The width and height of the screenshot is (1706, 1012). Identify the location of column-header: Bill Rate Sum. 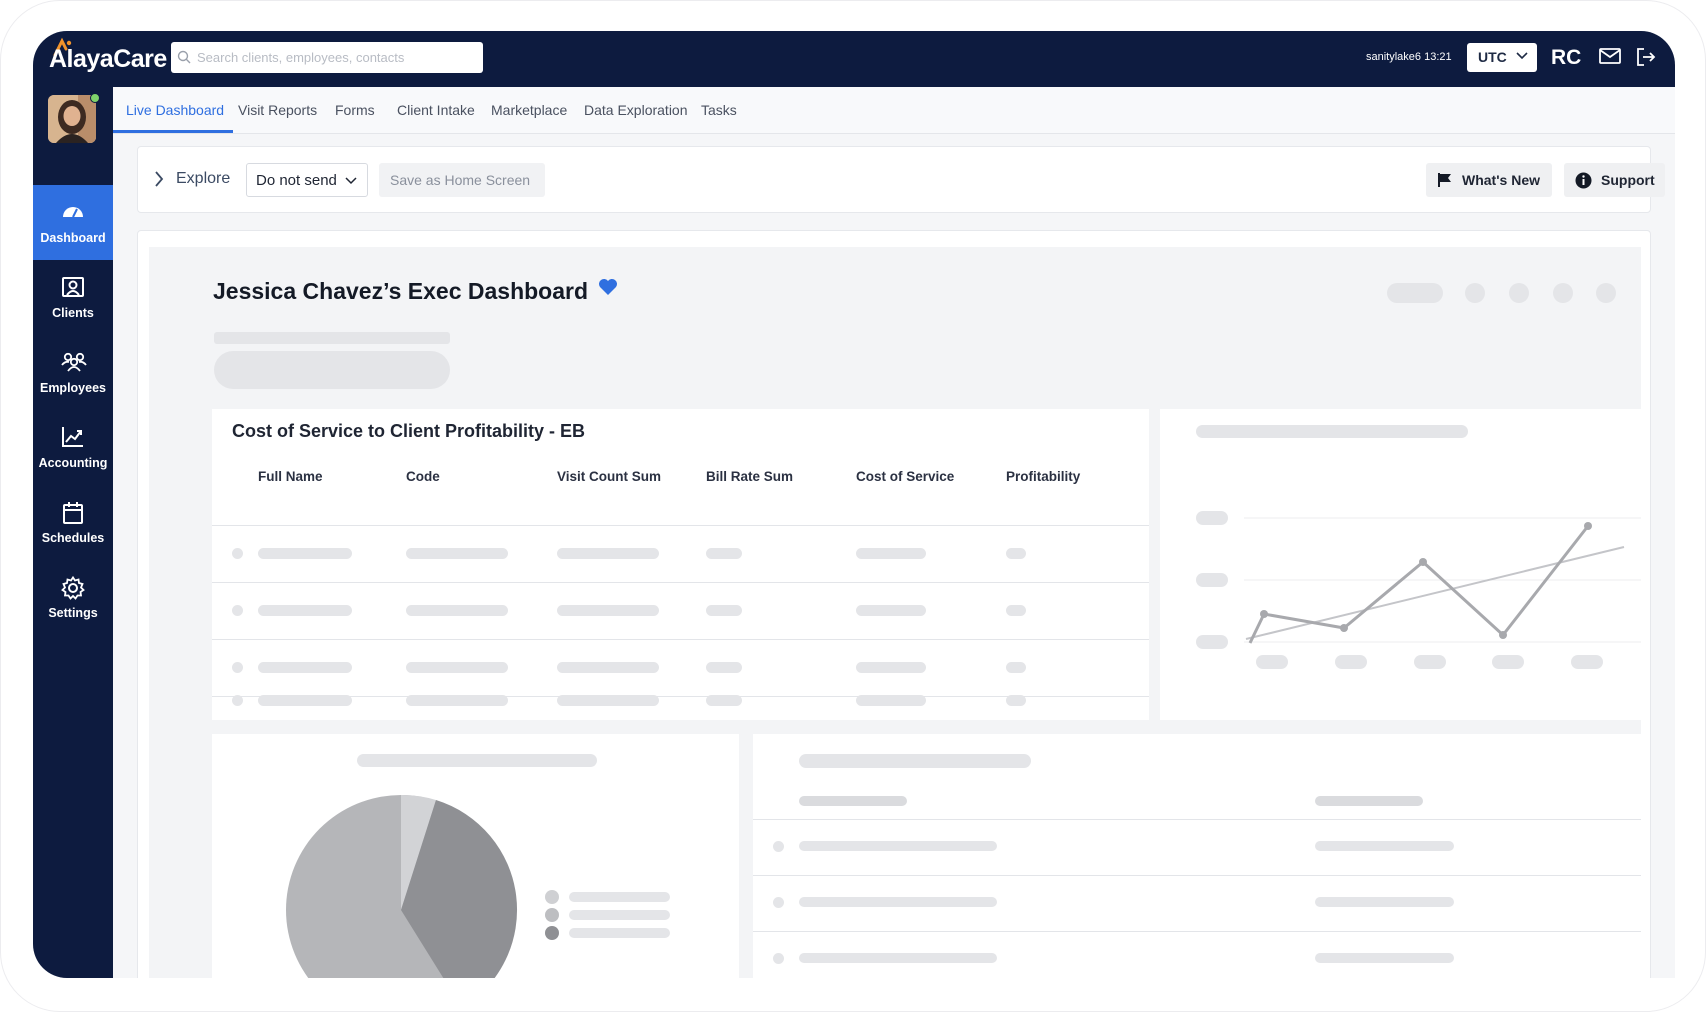
(749, 476).